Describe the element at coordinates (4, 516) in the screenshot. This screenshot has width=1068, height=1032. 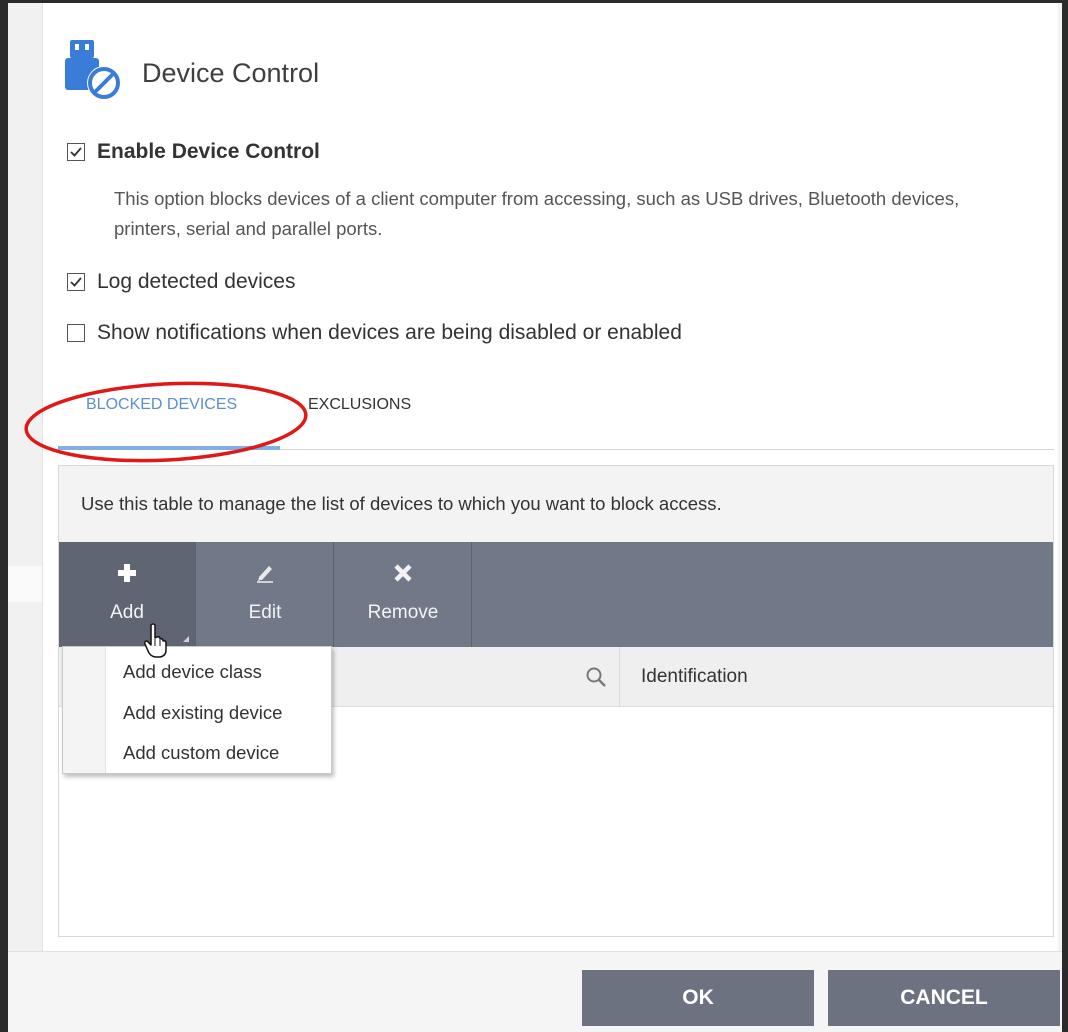
I see `window-frame-left` at that location.